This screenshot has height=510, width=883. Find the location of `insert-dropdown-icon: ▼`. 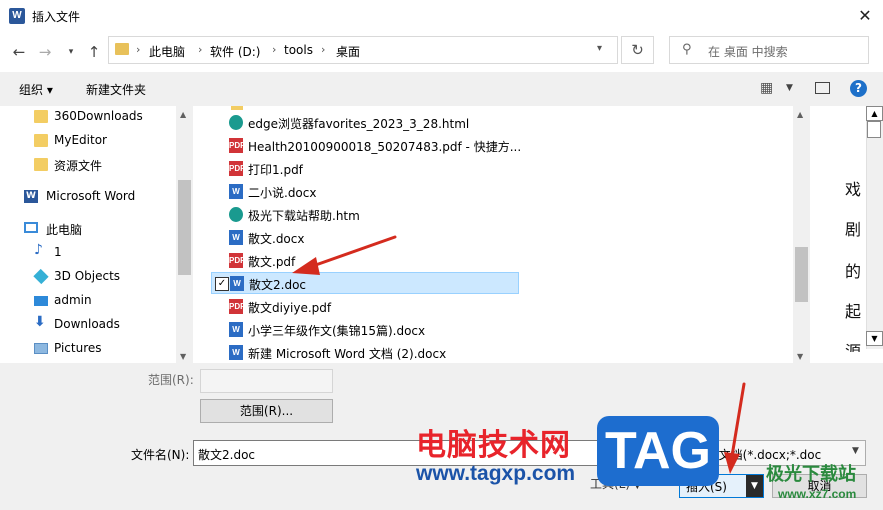

insert-dropdown-icon: ▼ is located at coordinates (754, 486).